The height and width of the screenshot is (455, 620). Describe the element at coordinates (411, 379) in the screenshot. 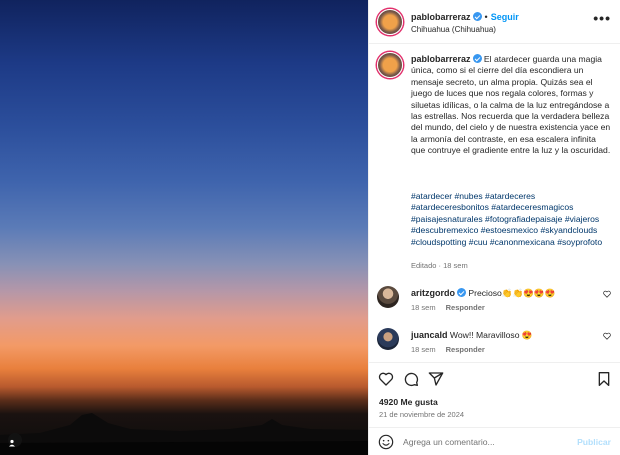

I see `comment-icon` at that location.